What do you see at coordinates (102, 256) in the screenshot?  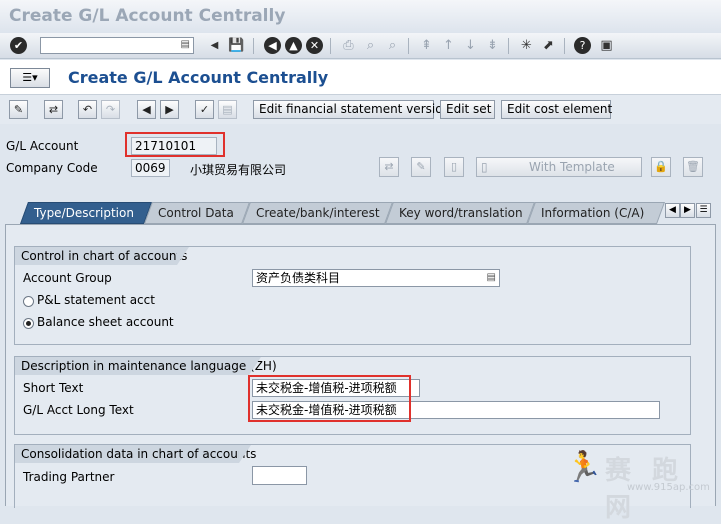 I see `control-group-title: Control in chart of accounts` at bounding box center [102, 256].